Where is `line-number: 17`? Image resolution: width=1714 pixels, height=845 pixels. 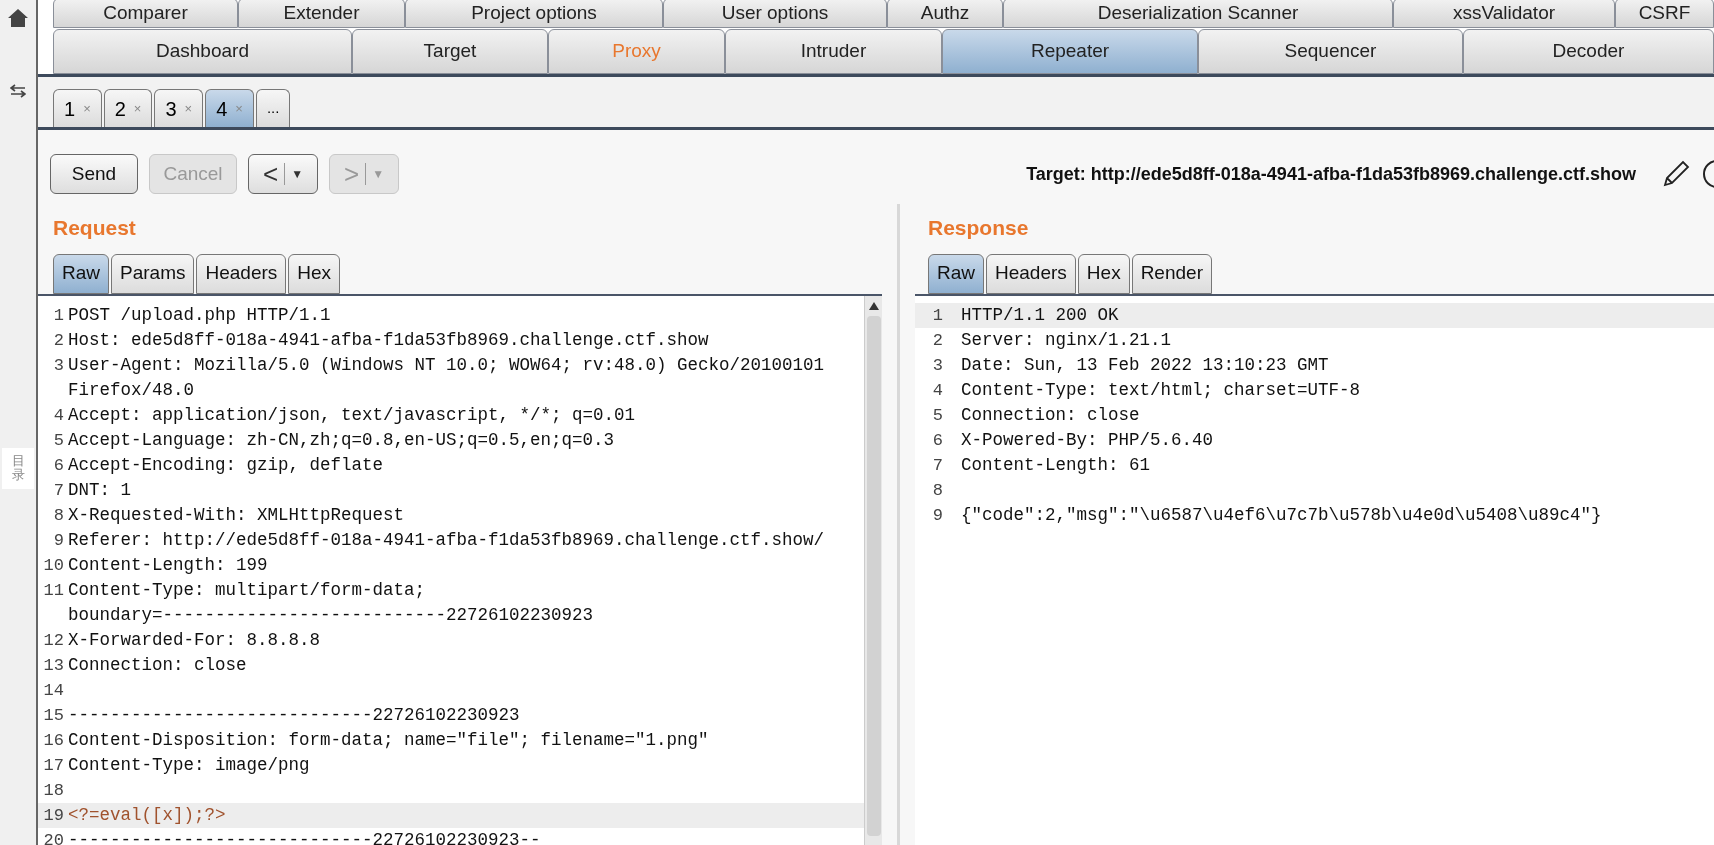
line-number: 17 is located at coordinates (53, 765).